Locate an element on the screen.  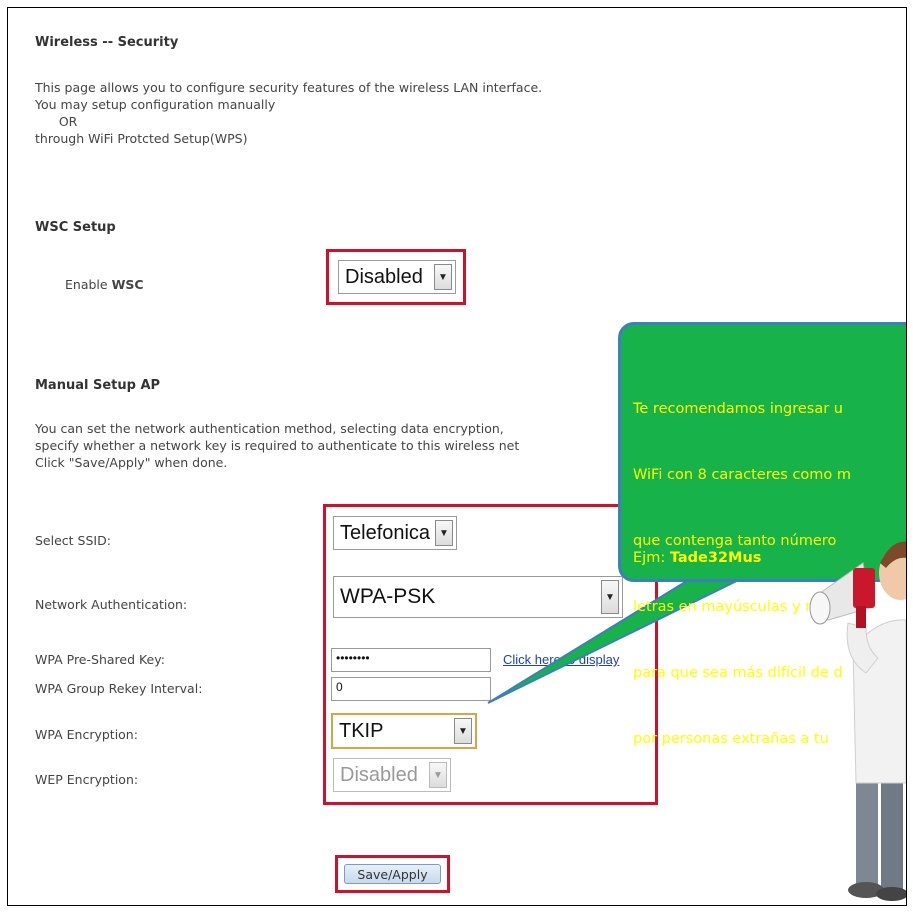
boy-with-megaphone-illustration is located at coordinates (857, 721).